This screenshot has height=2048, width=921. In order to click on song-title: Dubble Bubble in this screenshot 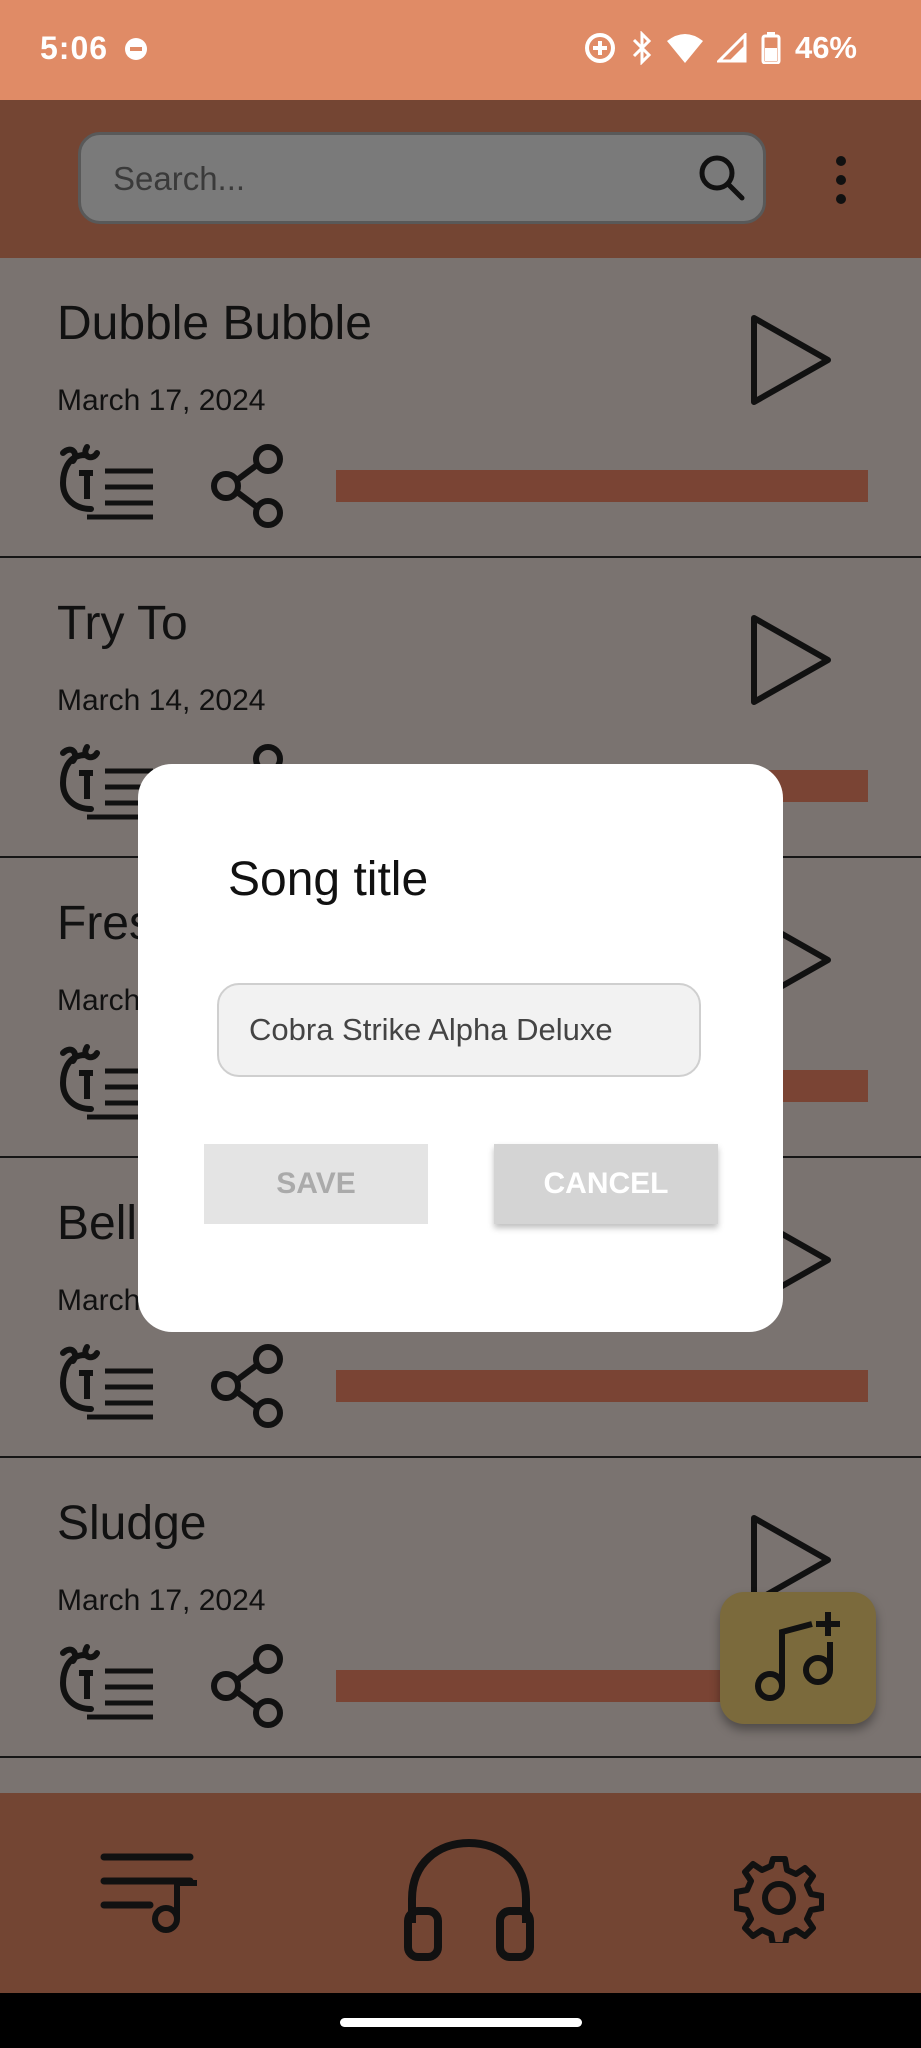, I will do `click(214, 323)`.